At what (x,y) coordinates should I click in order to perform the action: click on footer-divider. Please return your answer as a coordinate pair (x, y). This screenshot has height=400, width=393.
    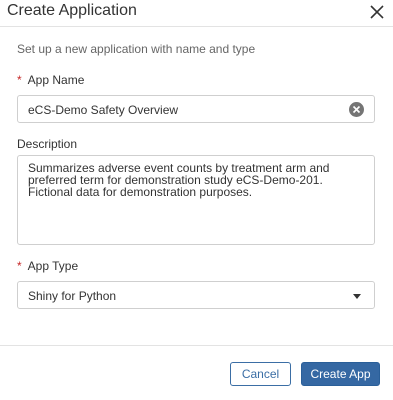
    Looking at the image, I should click on (196, 345).